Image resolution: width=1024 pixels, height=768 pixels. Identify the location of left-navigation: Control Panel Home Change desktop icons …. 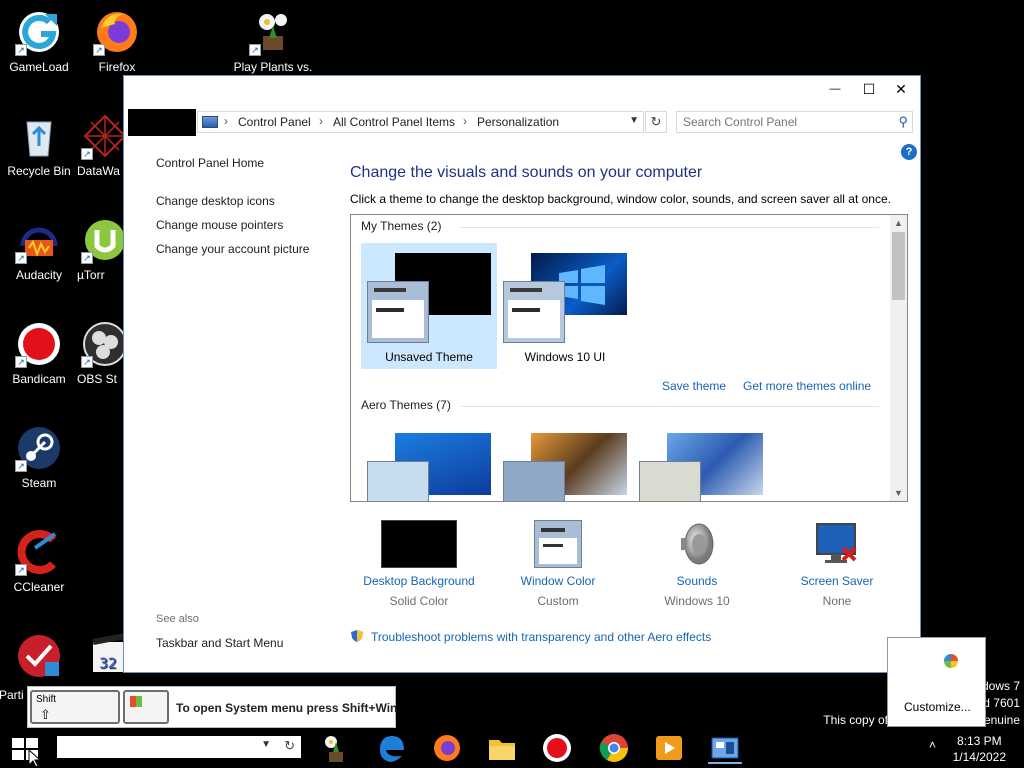
(251, 211).